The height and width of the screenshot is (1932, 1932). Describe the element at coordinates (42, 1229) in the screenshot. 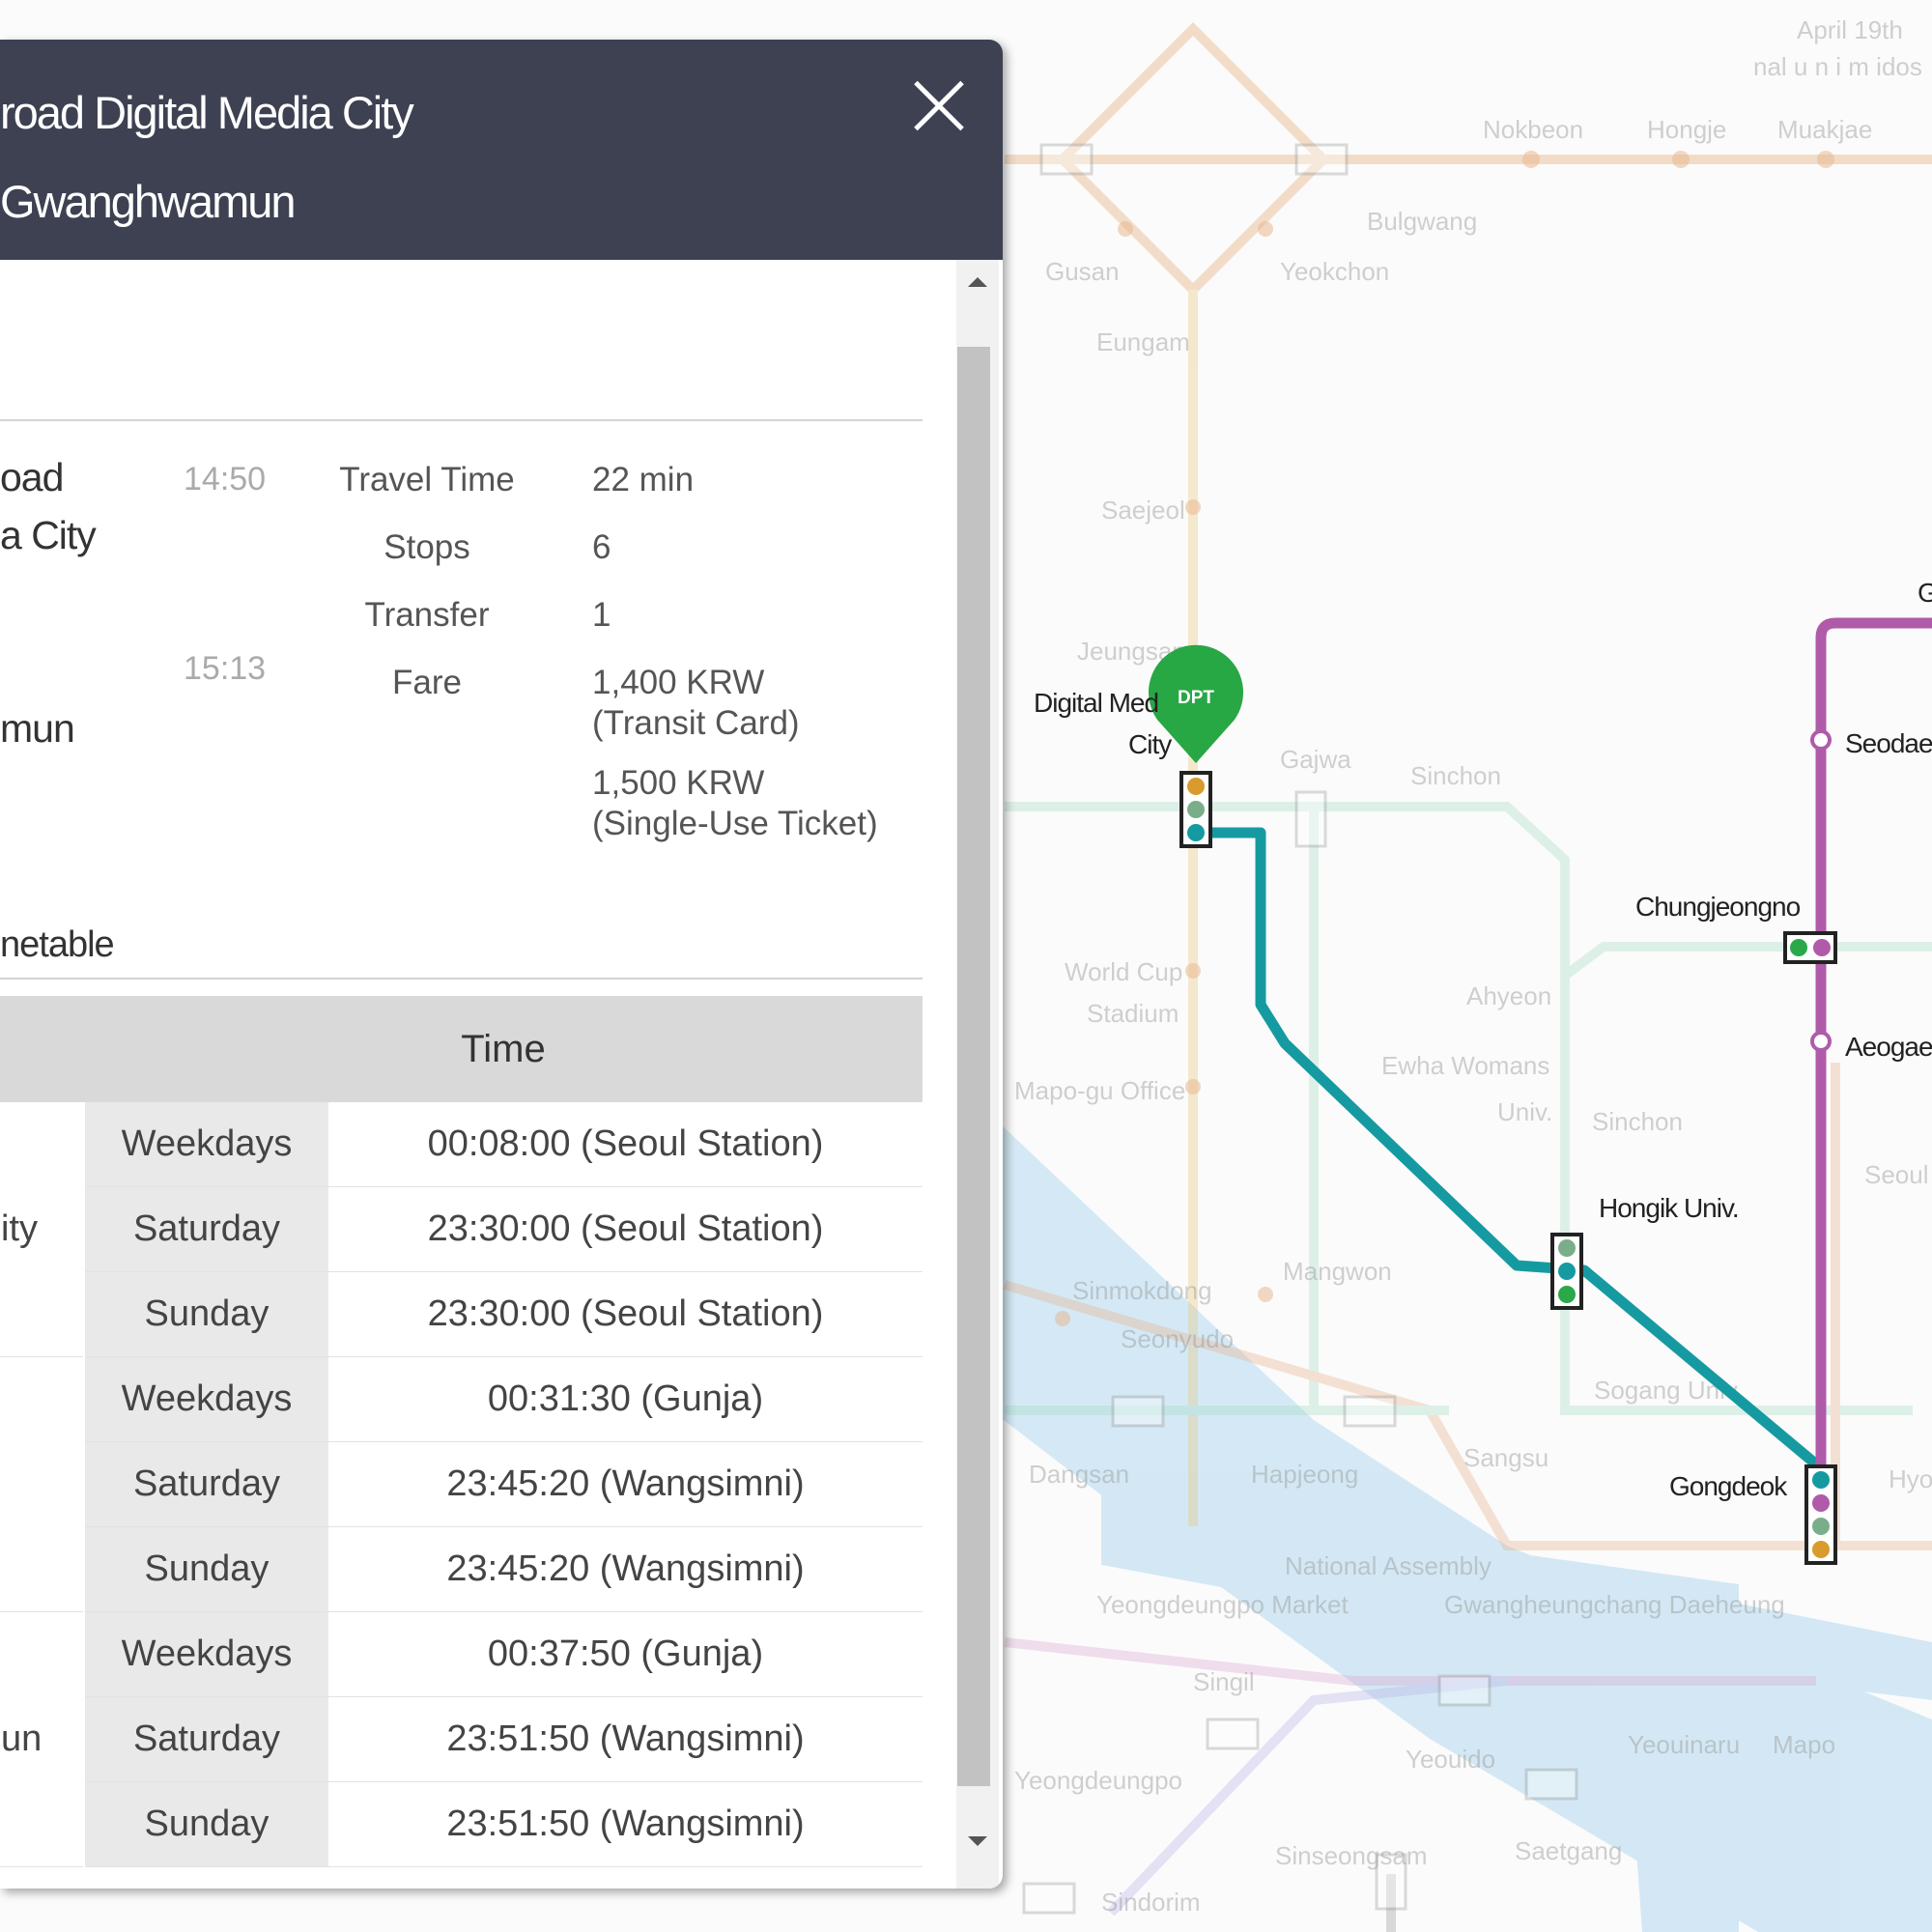

I see `row-station: ity` at that location.